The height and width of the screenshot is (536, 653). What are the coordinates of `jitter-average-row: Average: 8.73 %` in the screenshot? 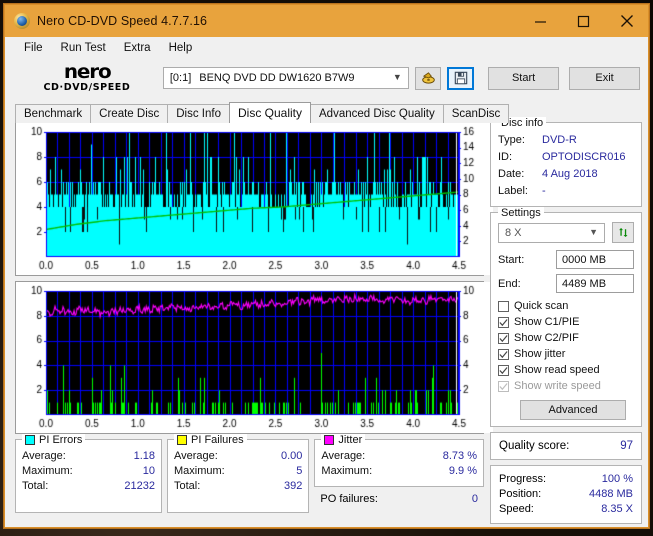 It's located at (399, 456).